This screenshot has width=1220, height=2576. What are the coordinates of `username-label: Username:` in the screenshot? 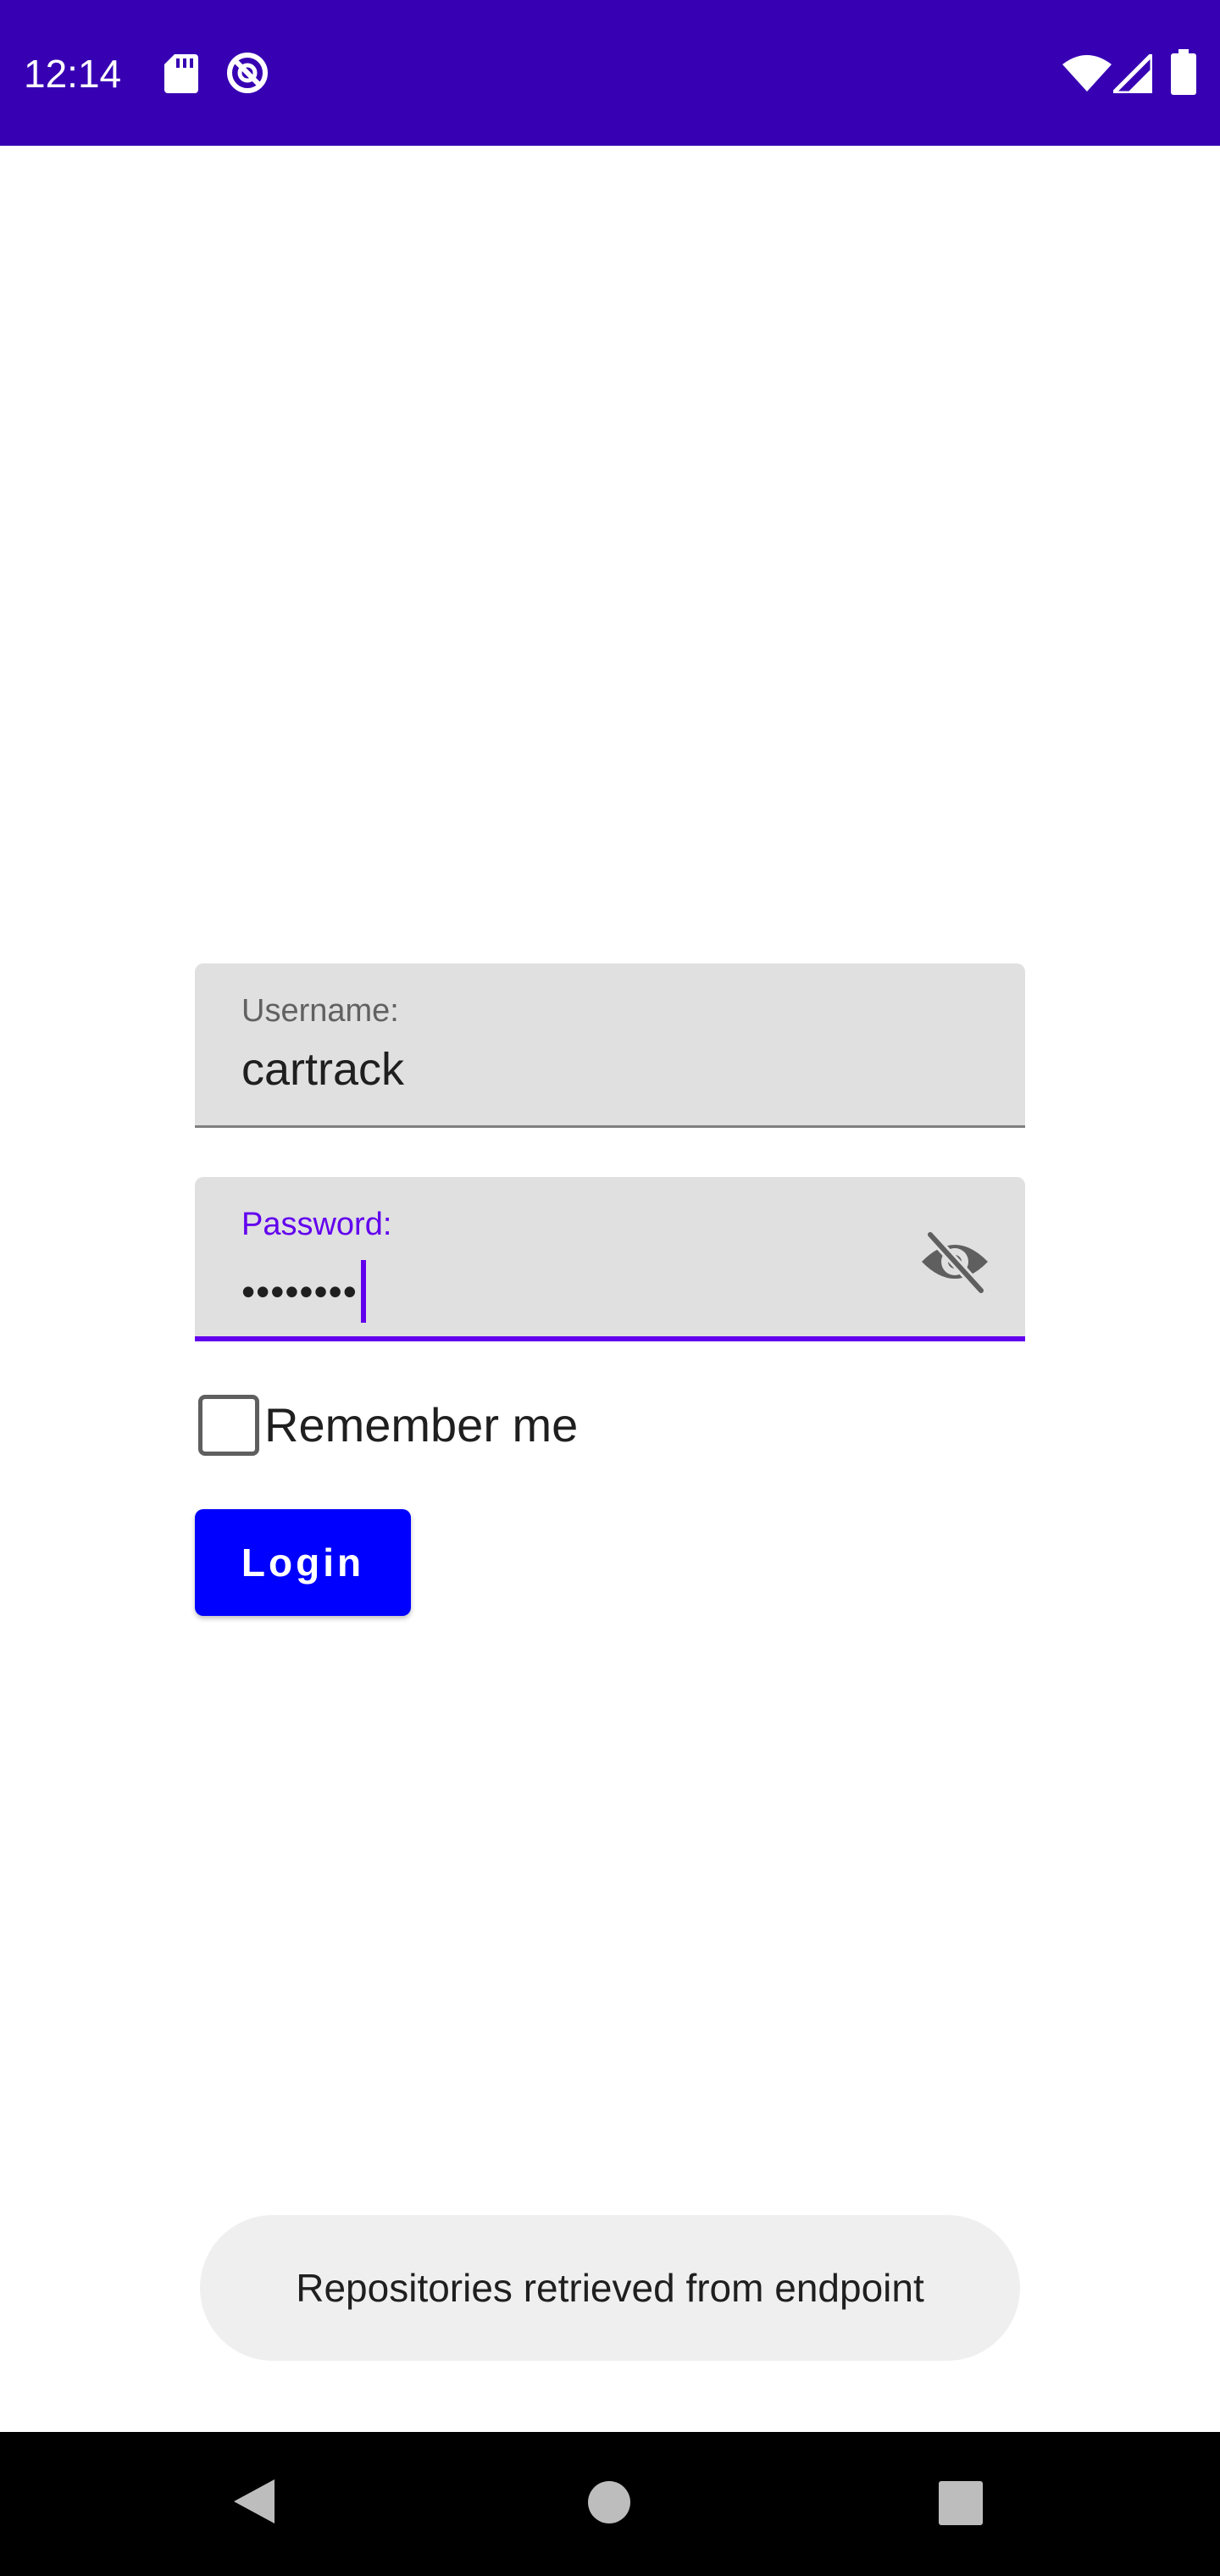 It's located at (320, 1011).